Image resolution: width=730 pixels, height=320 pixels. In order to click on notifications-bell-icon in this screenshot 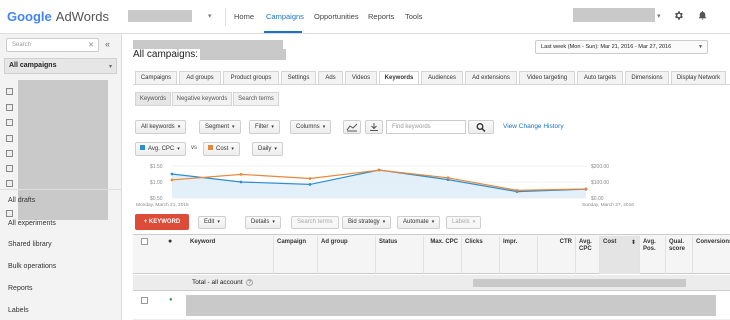, I will do `click(702, 15)`.